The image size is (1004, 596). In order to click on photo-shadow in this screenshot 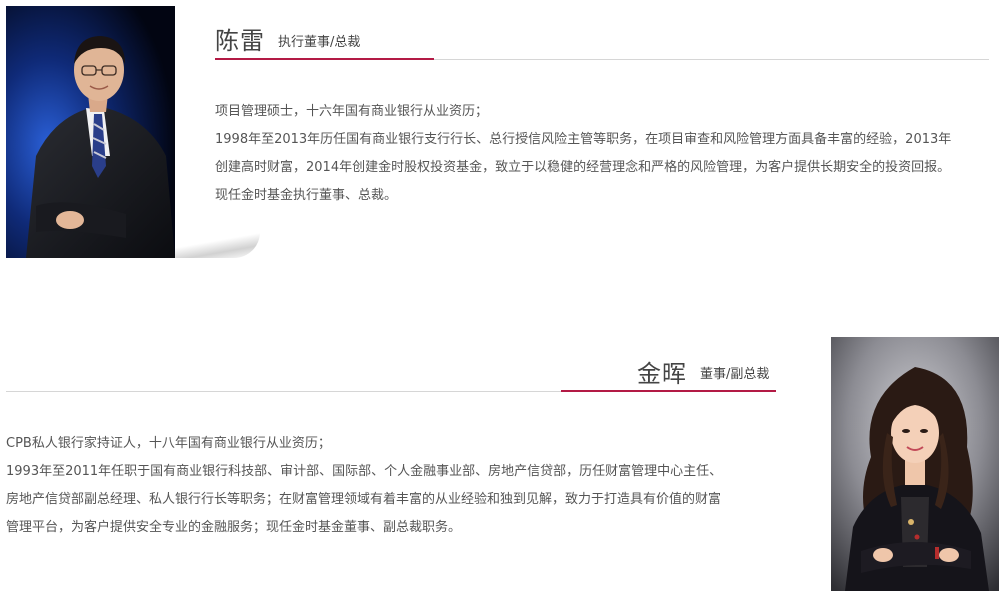, I will do `click(215, 245)`.